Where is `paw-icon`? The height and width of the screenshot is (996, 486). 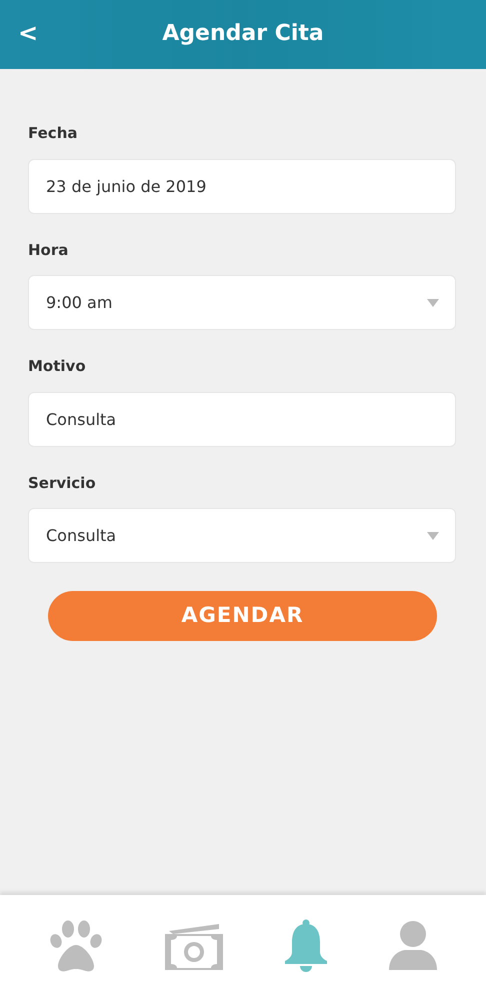 paw-icon is located at coordinates (76, 946).